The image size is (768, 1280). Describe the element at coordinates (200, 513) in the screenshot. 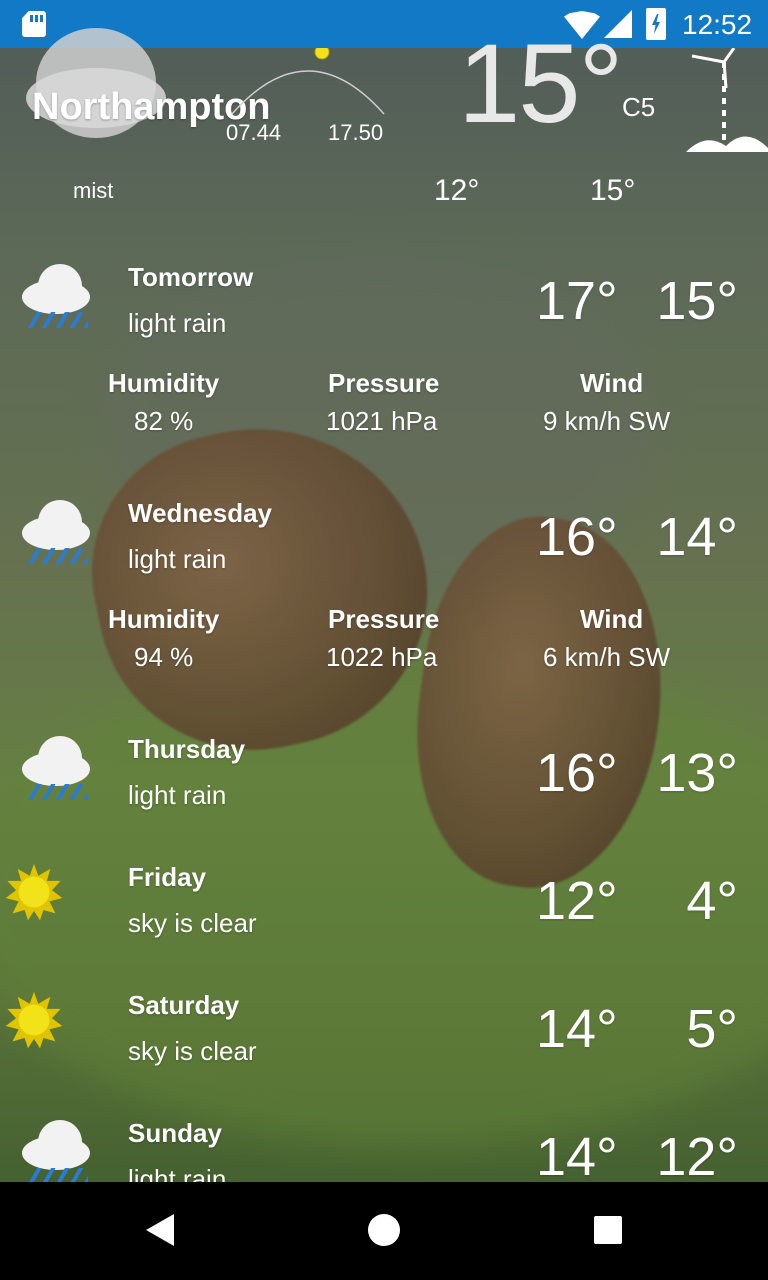

I see `day-name: Wednesday` at that location.